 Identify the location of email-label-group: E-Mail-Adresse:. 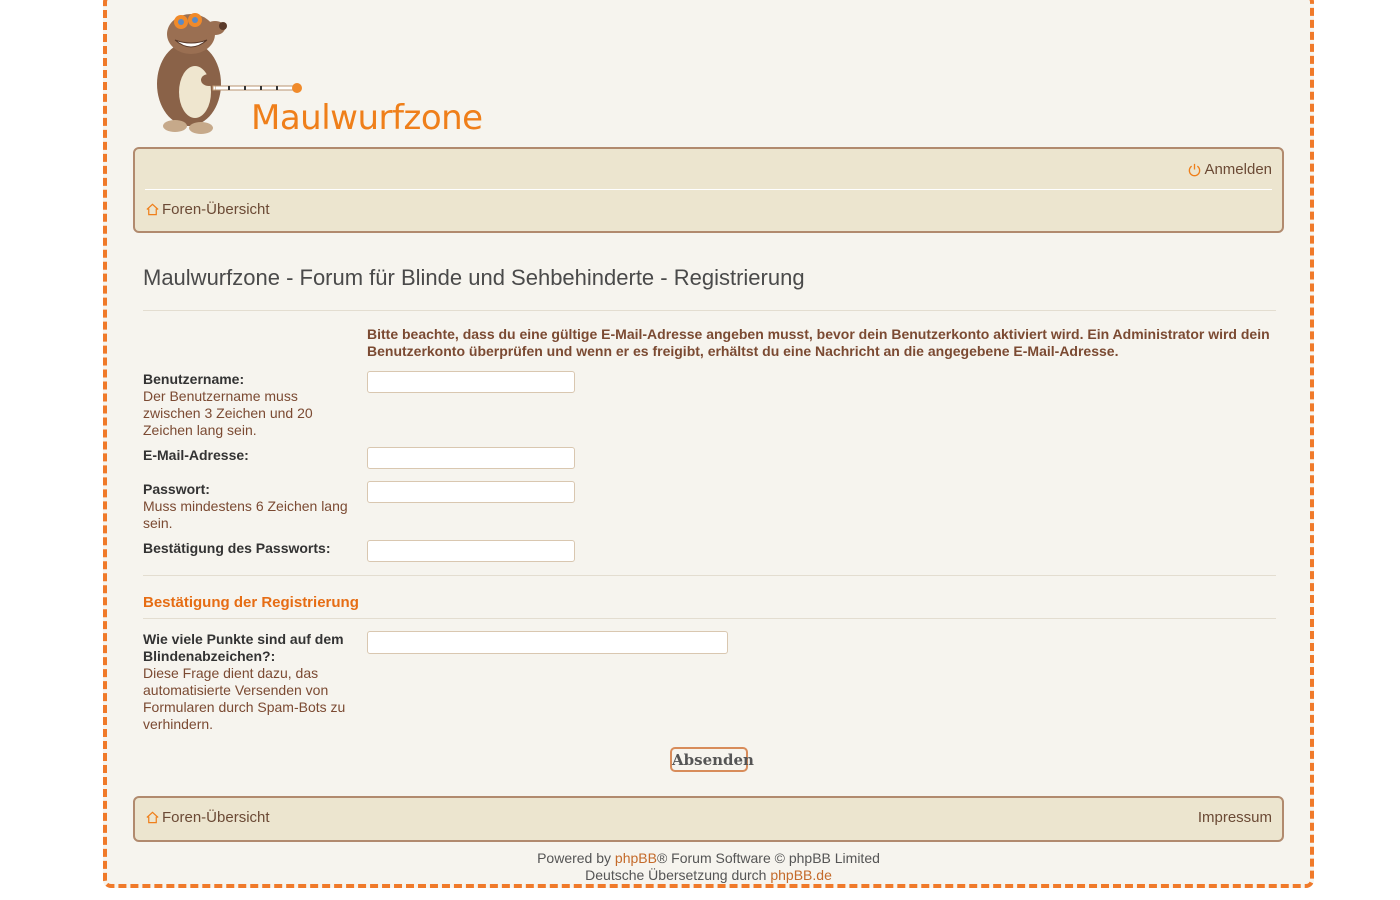
(251, 455).